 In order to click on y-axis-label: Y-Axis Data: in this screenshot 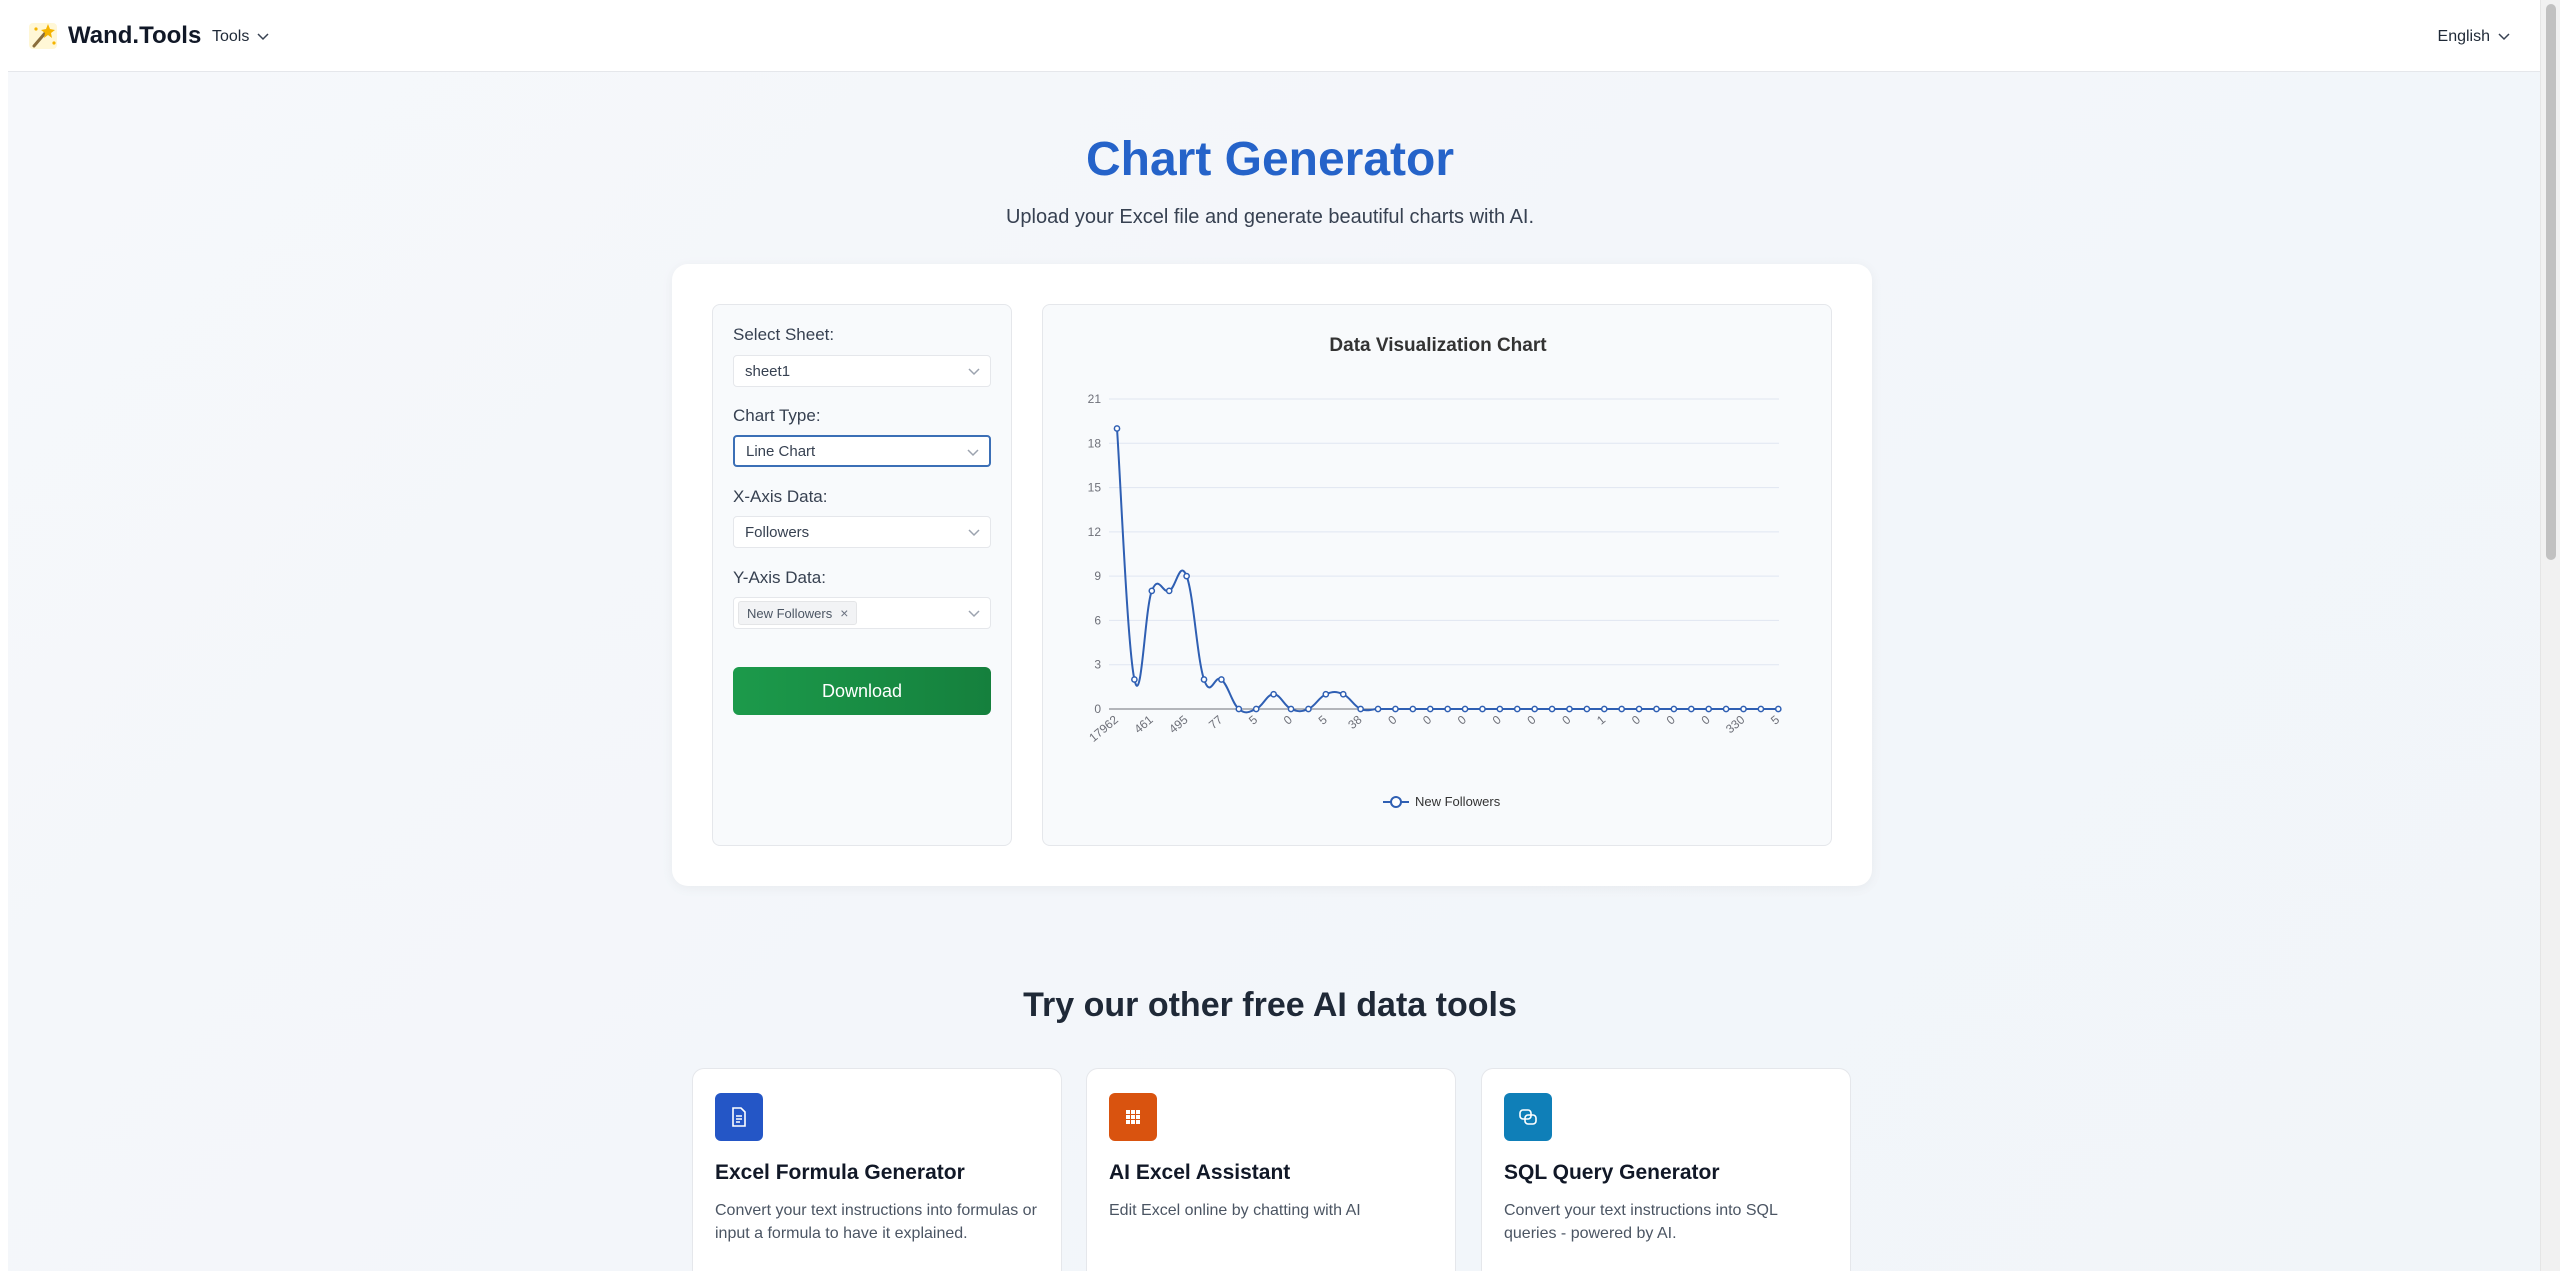, I will do `click(779, 577)`.